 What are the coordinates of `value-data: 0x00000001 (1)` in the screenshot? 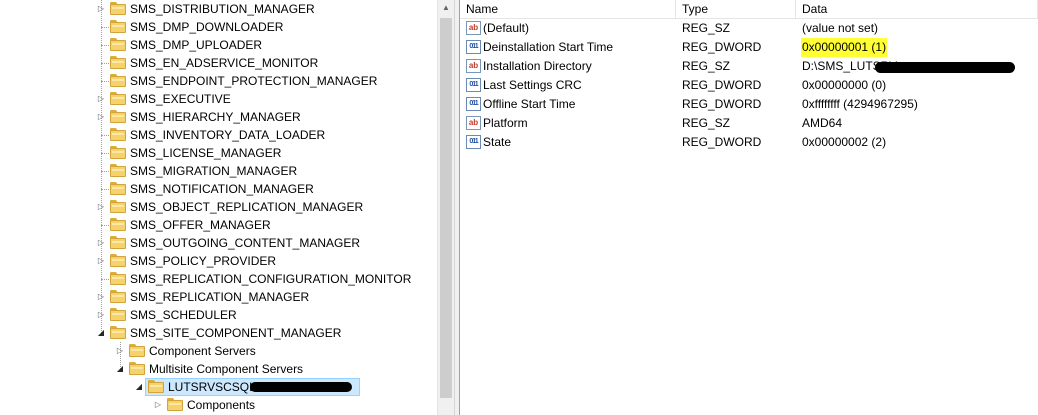 It's located at (844, 47).